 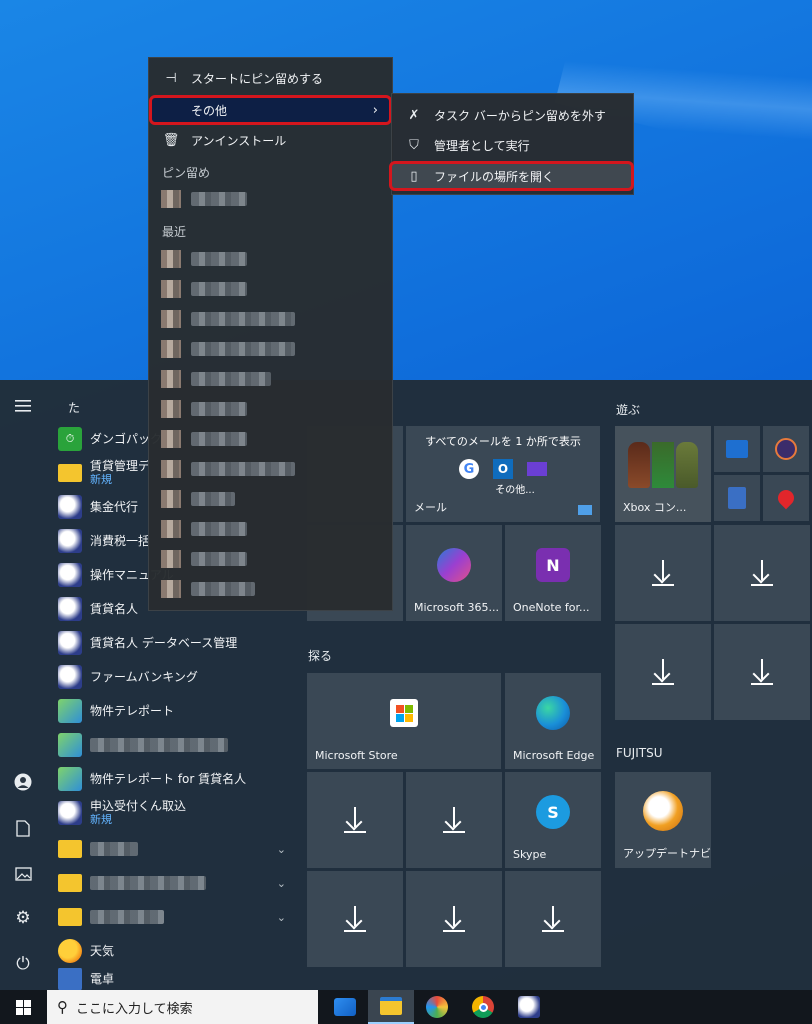 I want to click on app-item-teleport: 物件テレポート, so click(x=177, y=711).